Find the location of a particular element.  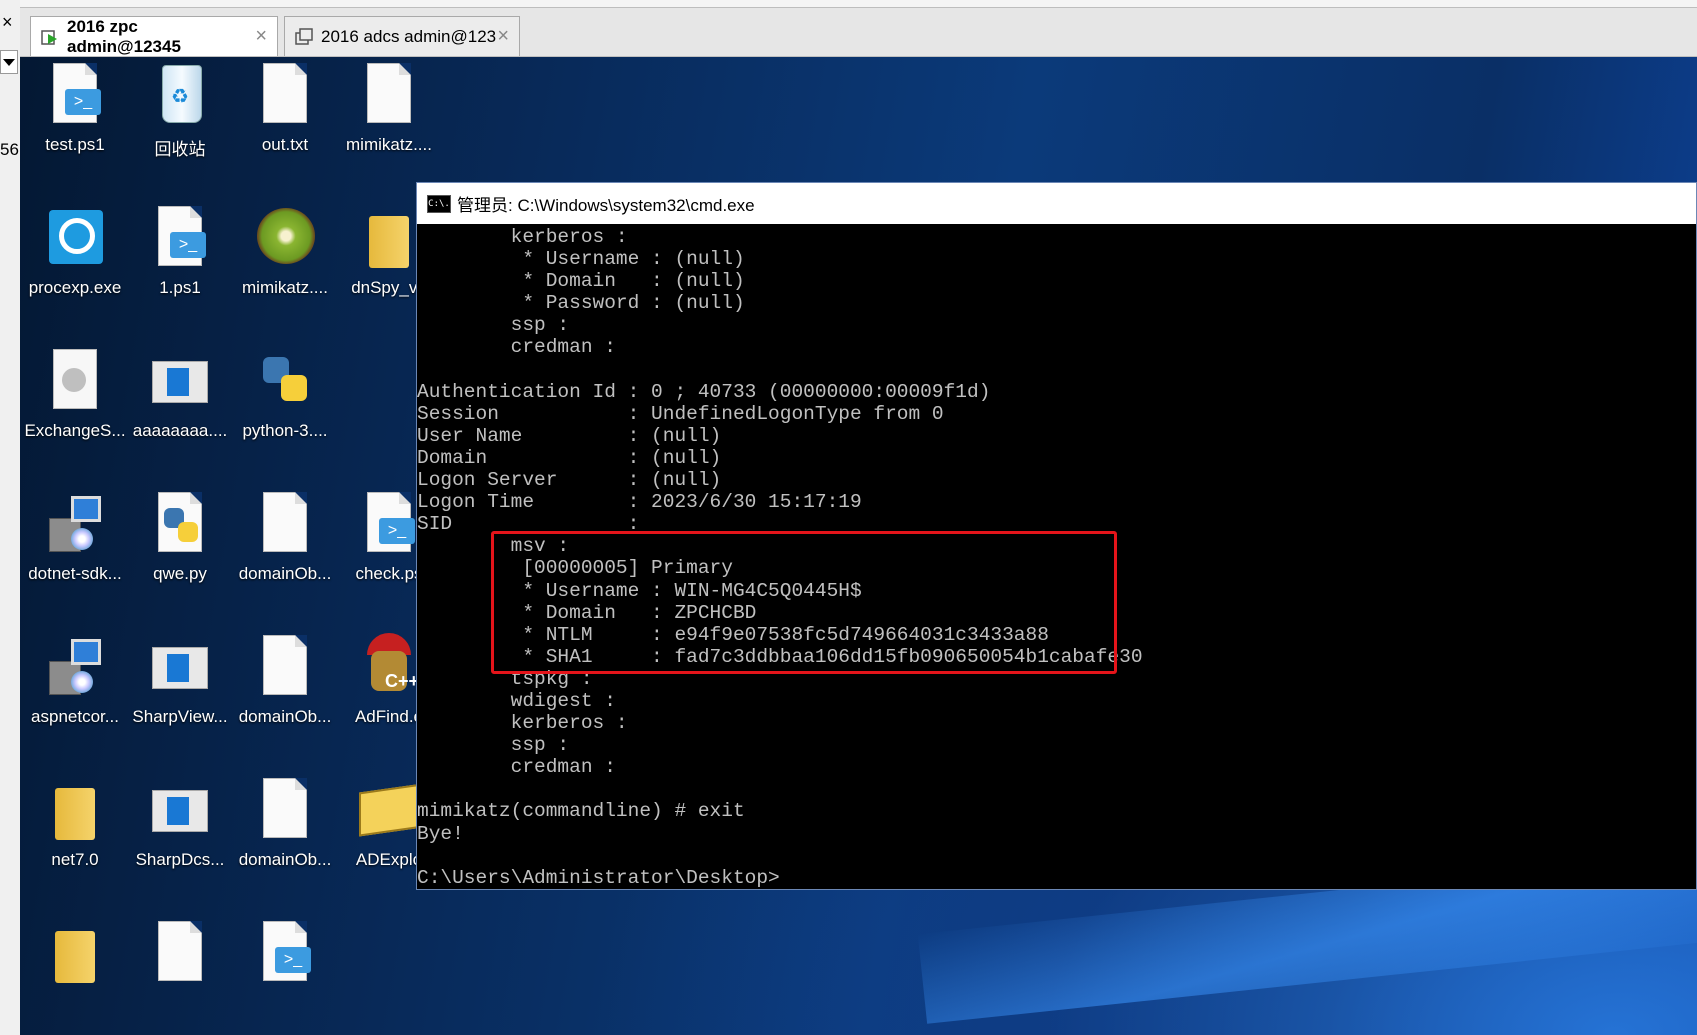

host-dropdown-button is located at coordinates (9, 62).